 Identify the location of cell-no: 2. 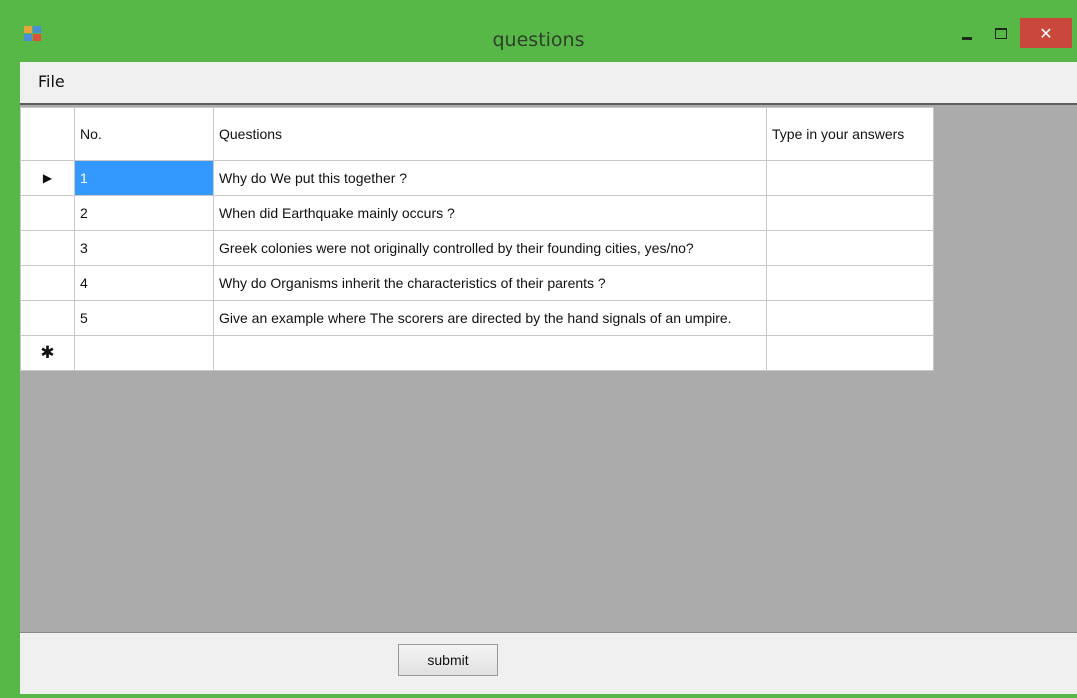
(144, 213).